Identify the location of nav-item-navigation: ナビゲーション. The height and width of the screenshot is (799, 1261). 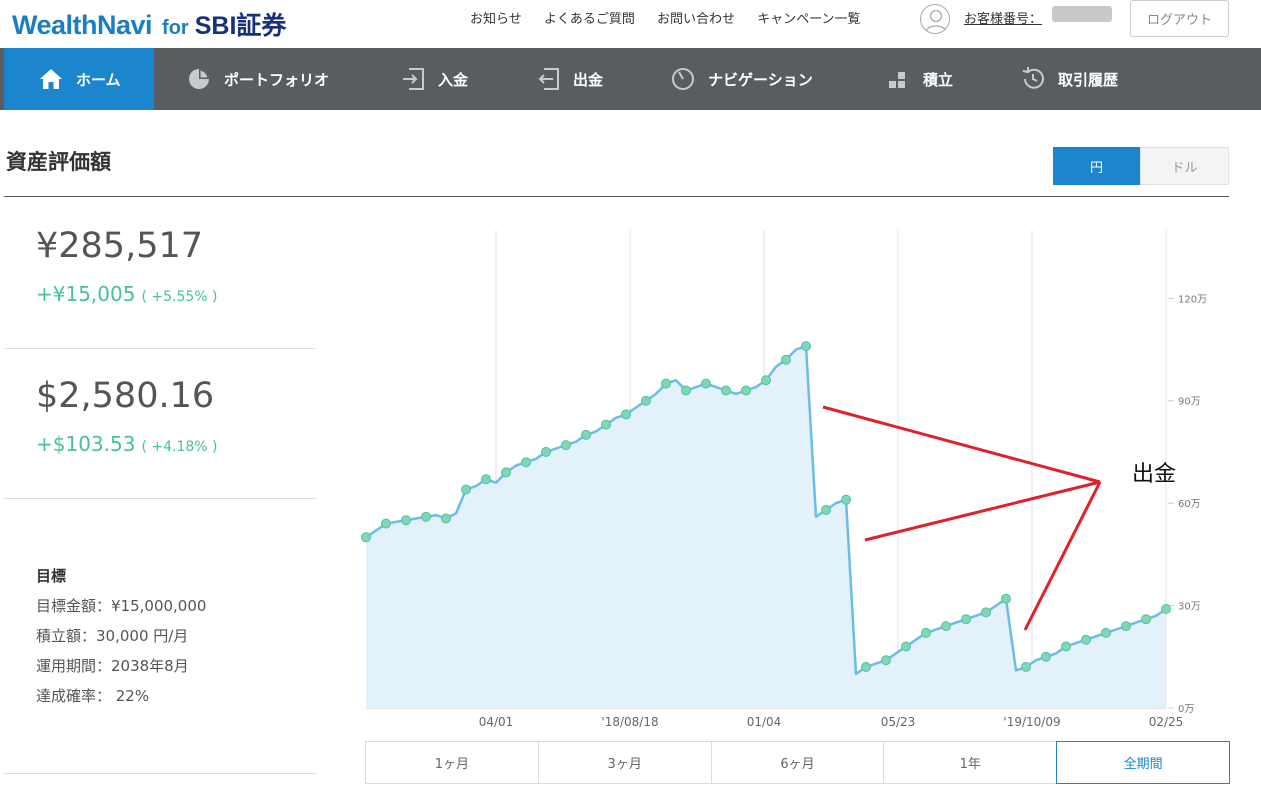
(741, 79).